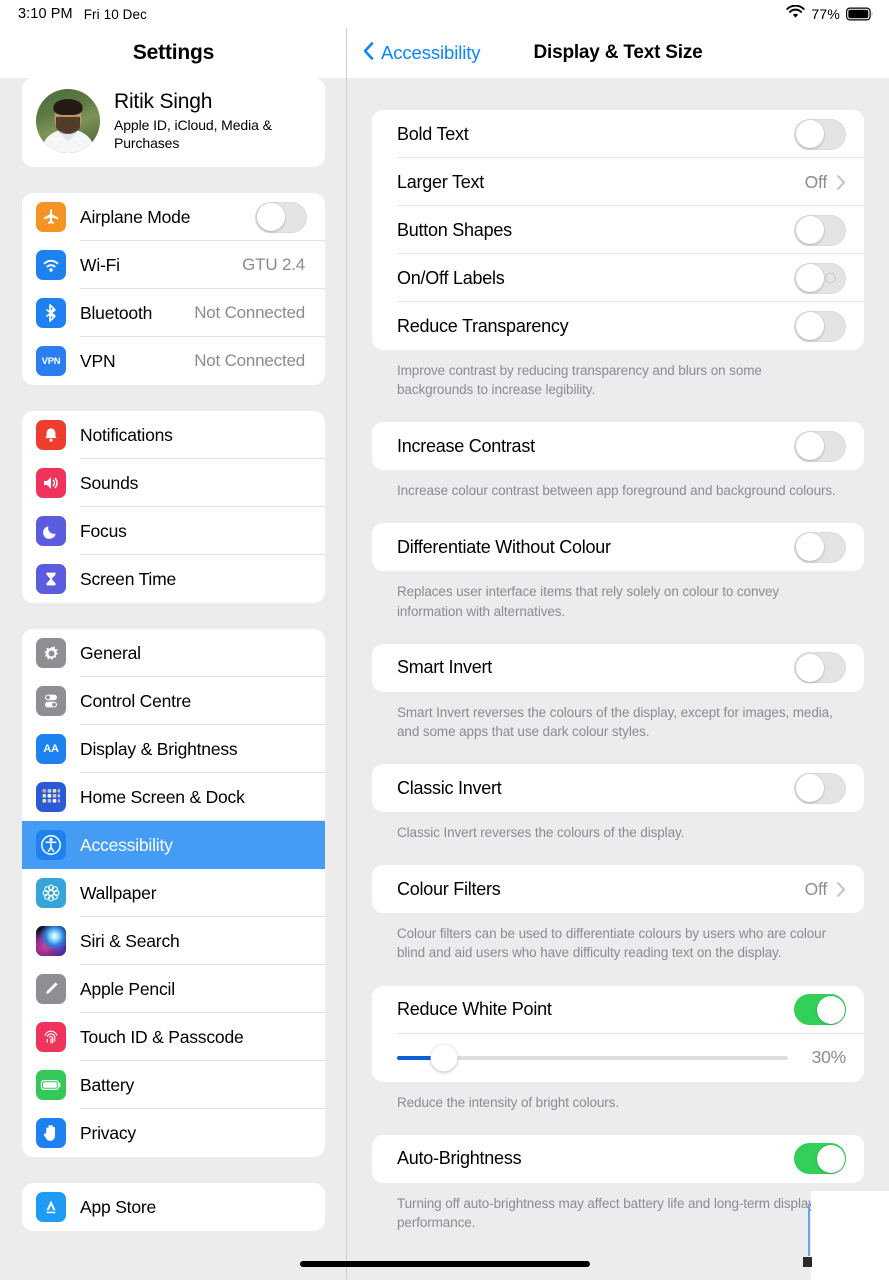  Describe the element at coordinates (173, 893) in the screenshot. I see `sidebar-item-wallpaper: Wallpaper` at that location.